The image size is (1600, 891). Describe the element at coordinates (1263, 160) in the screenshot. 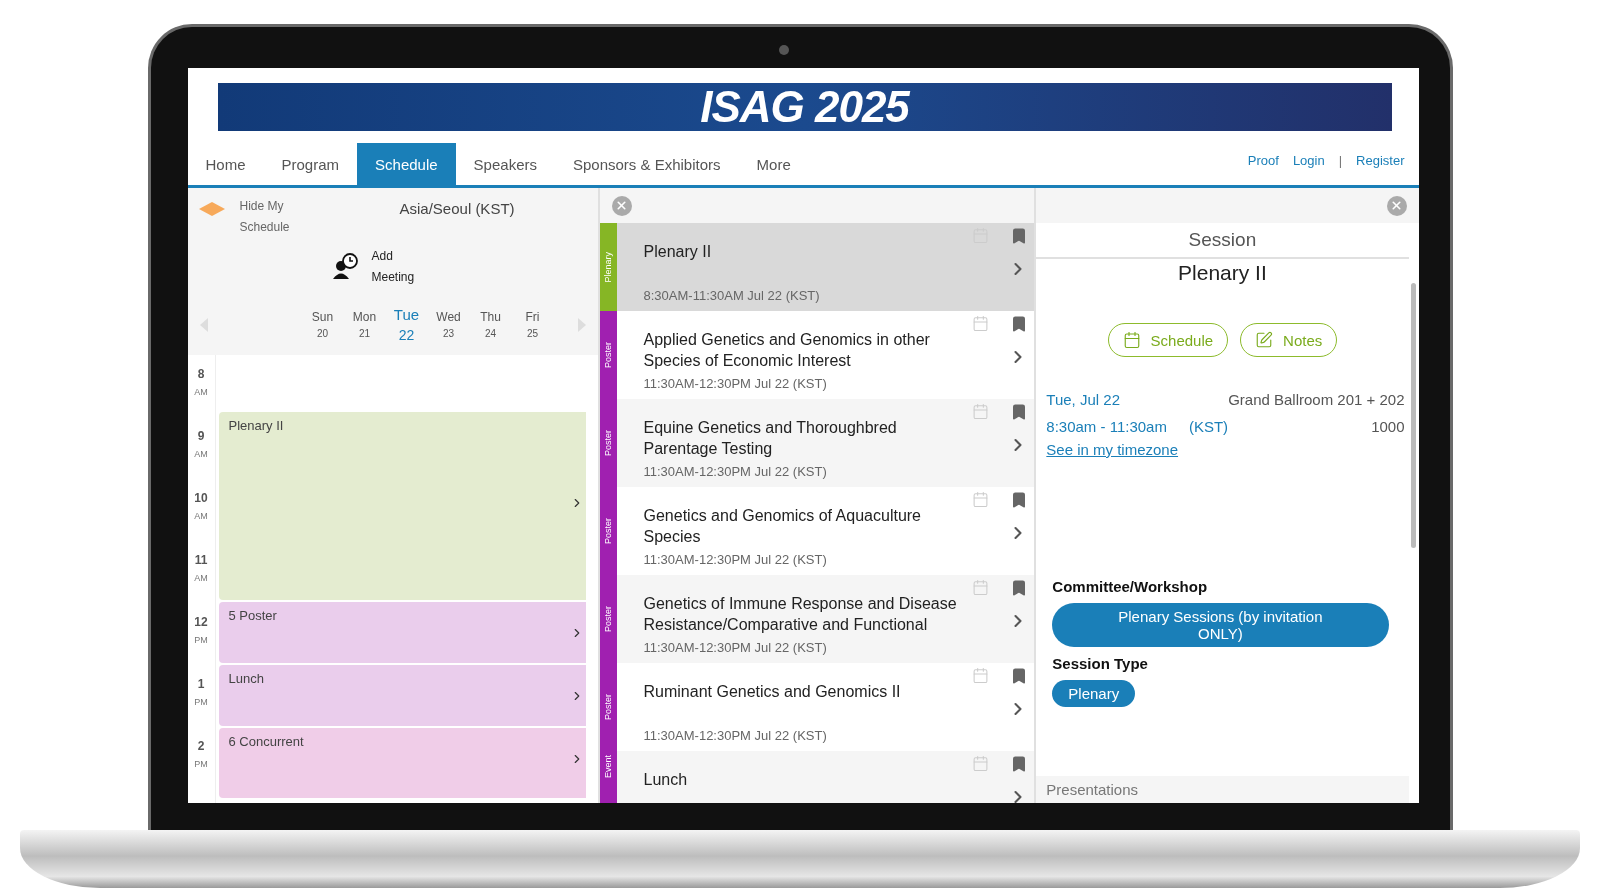

I see `nav-link: Proof` at that location.